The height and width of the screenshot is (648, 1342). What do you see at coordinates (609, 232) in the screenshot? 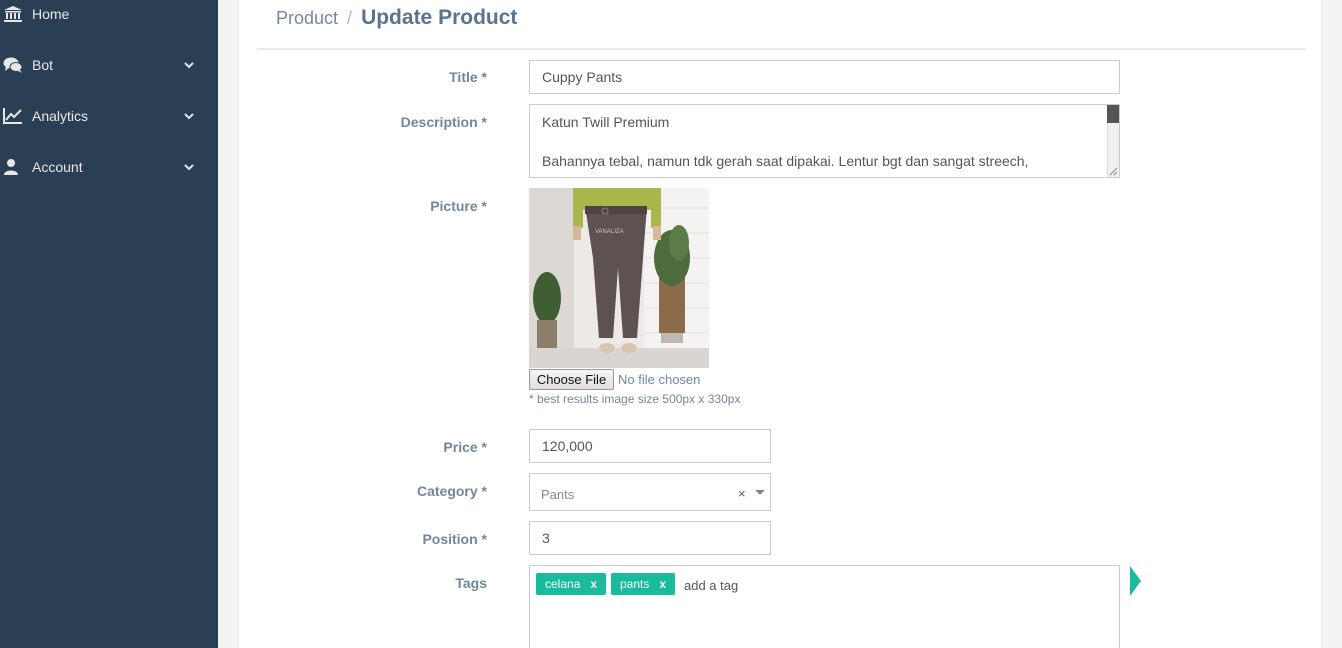
I see `photo-watermark: VANALIZA` at bounding box center [609, 232].